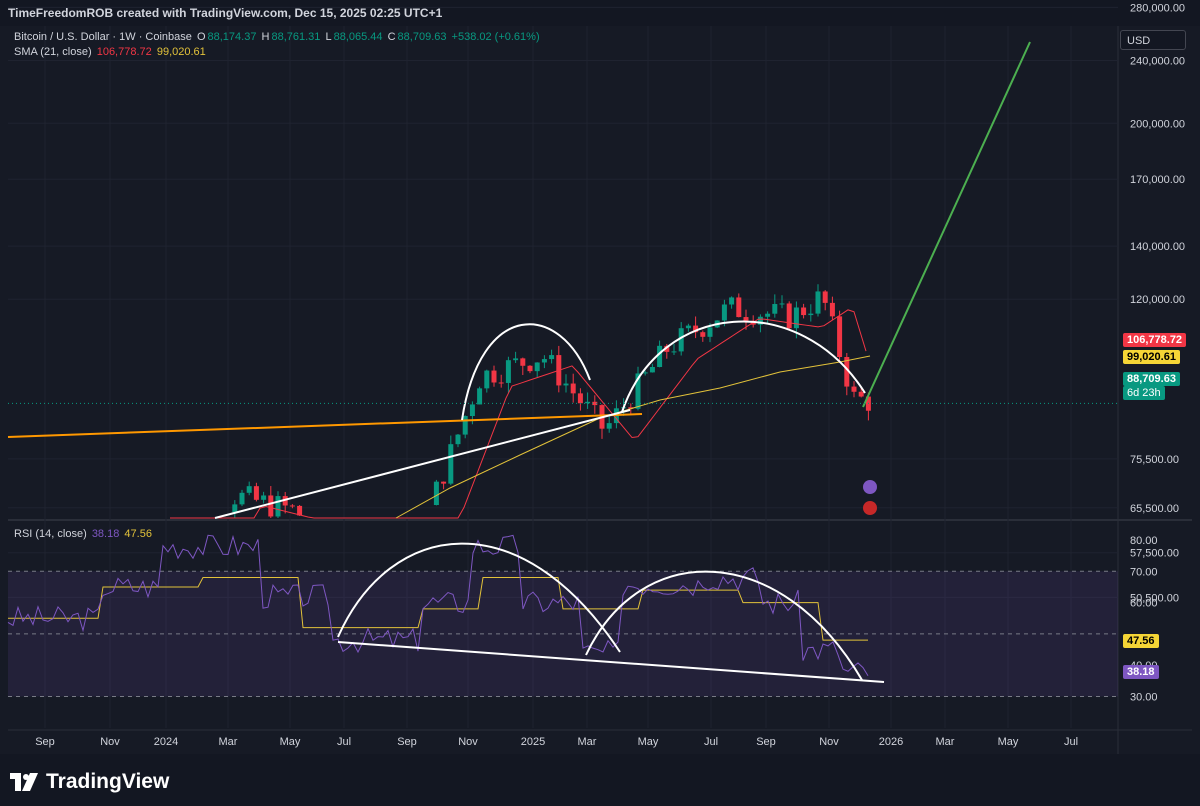 The image size is (1200, 806). Describe the element at coordinates (1144, 541) in the screenshot. I see `rsi-axis-label: 80.00` at that location.